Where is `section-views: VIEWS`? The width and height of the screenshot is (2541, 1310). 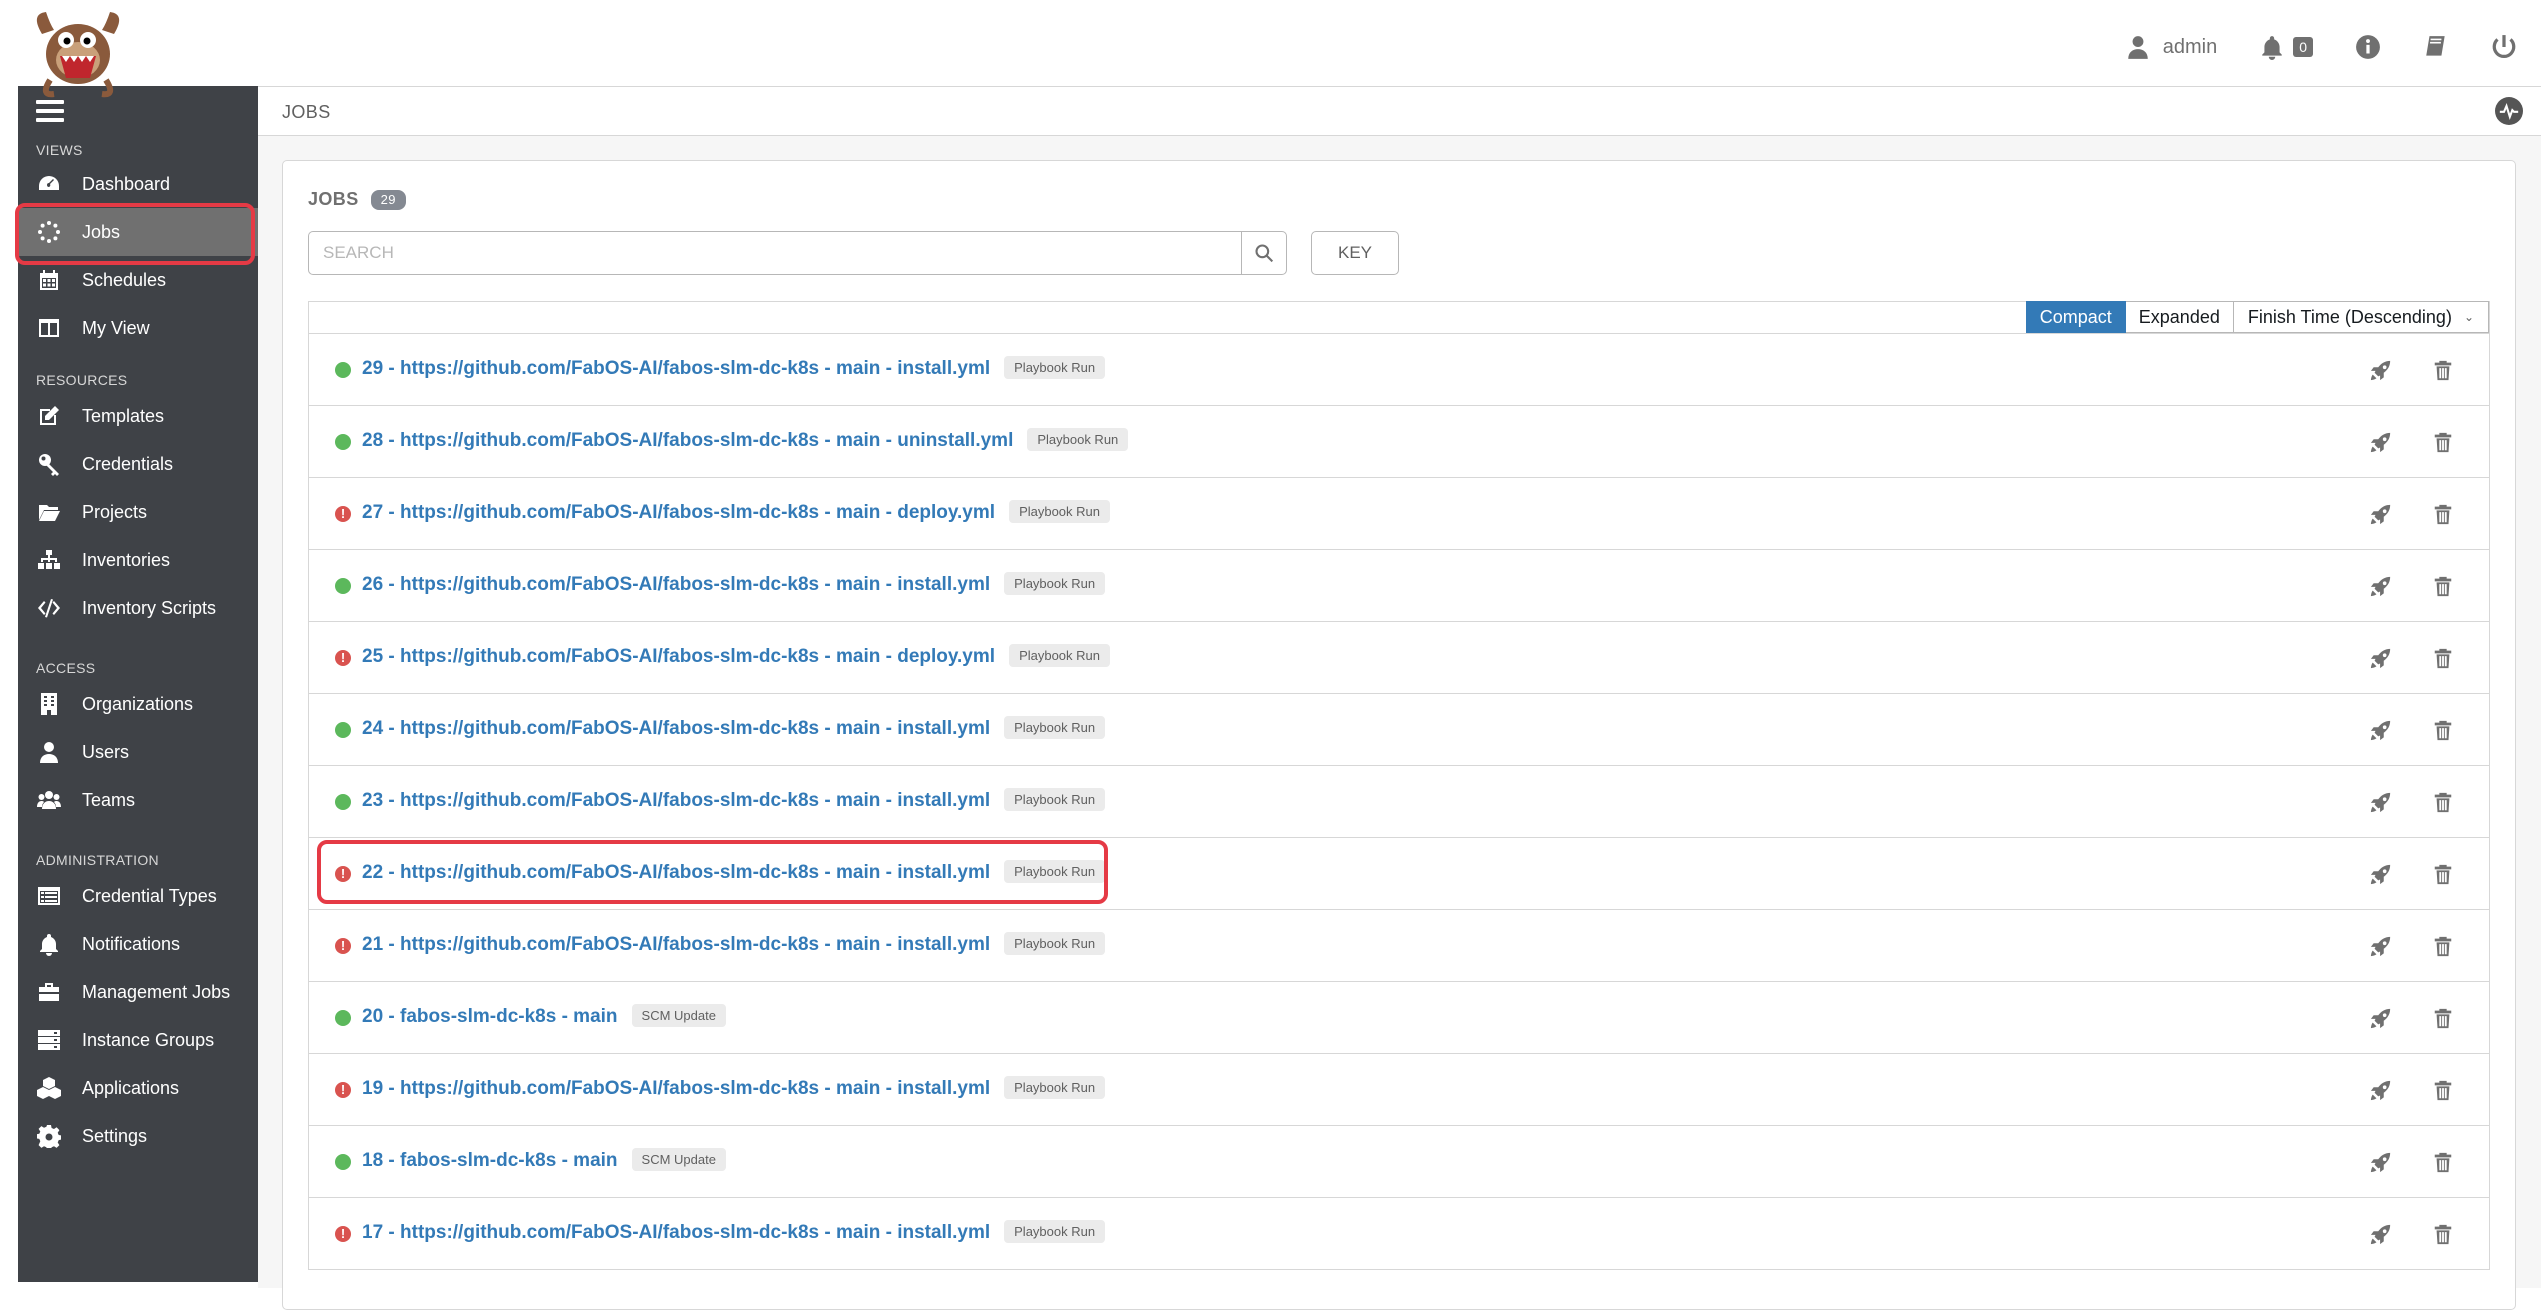 section-views: VIEWS is located at coordinates (59, 150).